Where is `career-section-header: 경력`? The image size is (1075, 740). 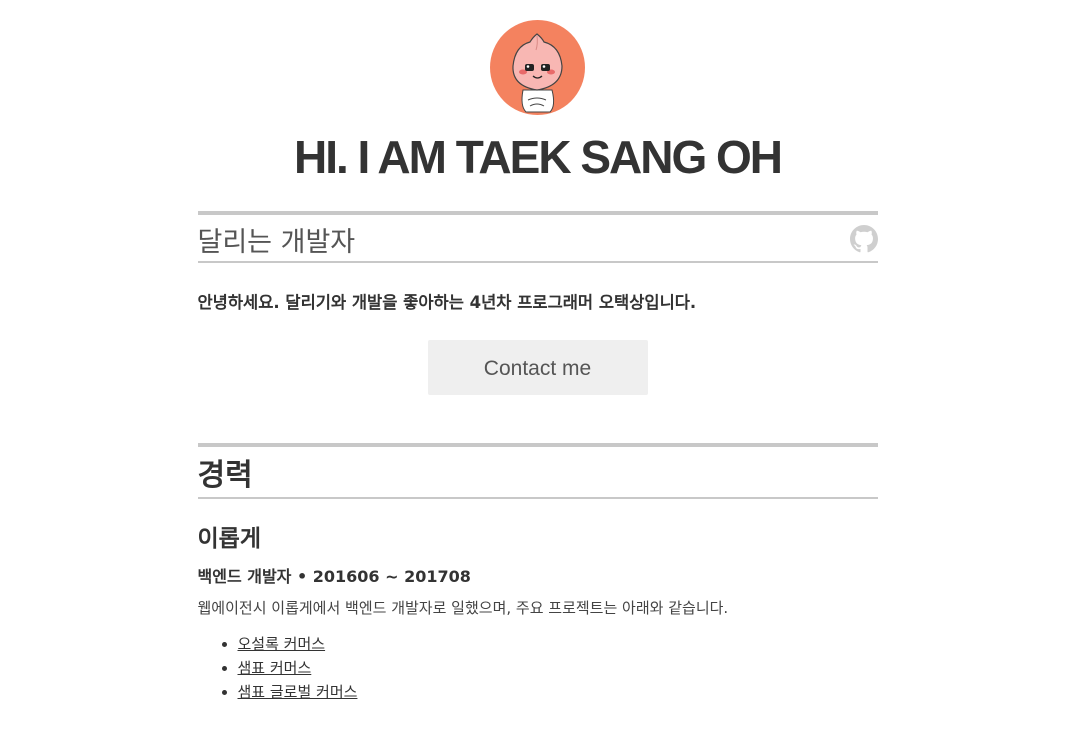
career-section-header: 경력 is located at coordinates (537, 471).